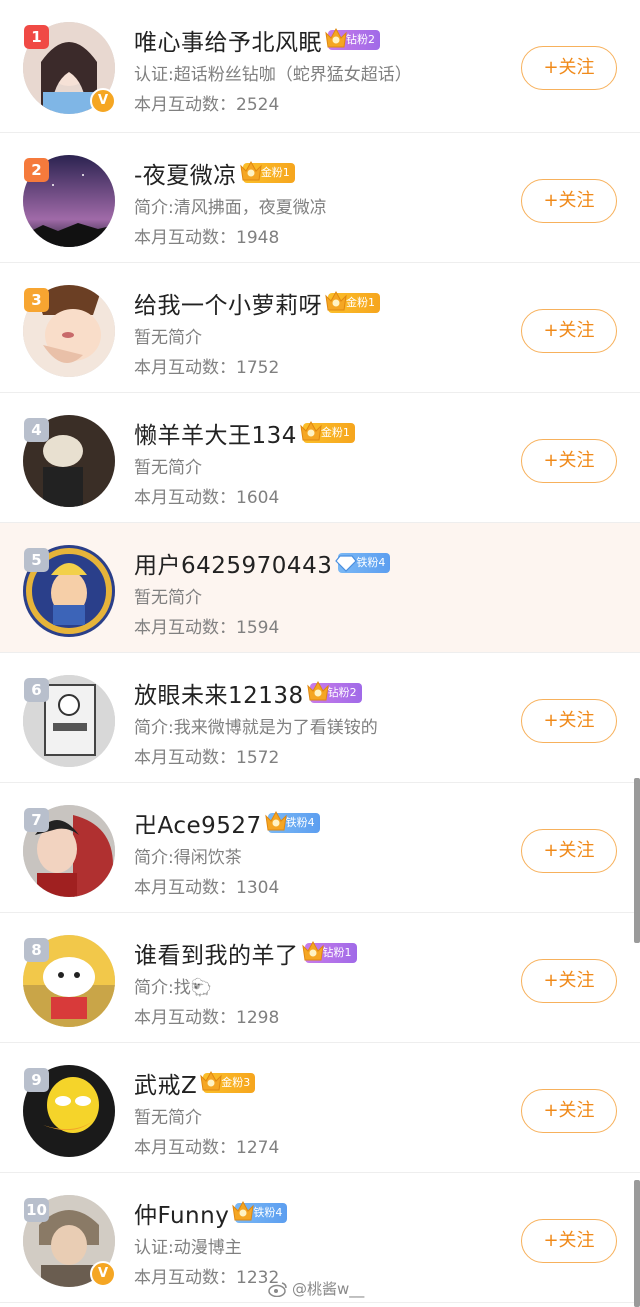 This screenshot has height=1307, width=640. I want to click on interaction-count: 本月互动数：1304, so click(206, 885).